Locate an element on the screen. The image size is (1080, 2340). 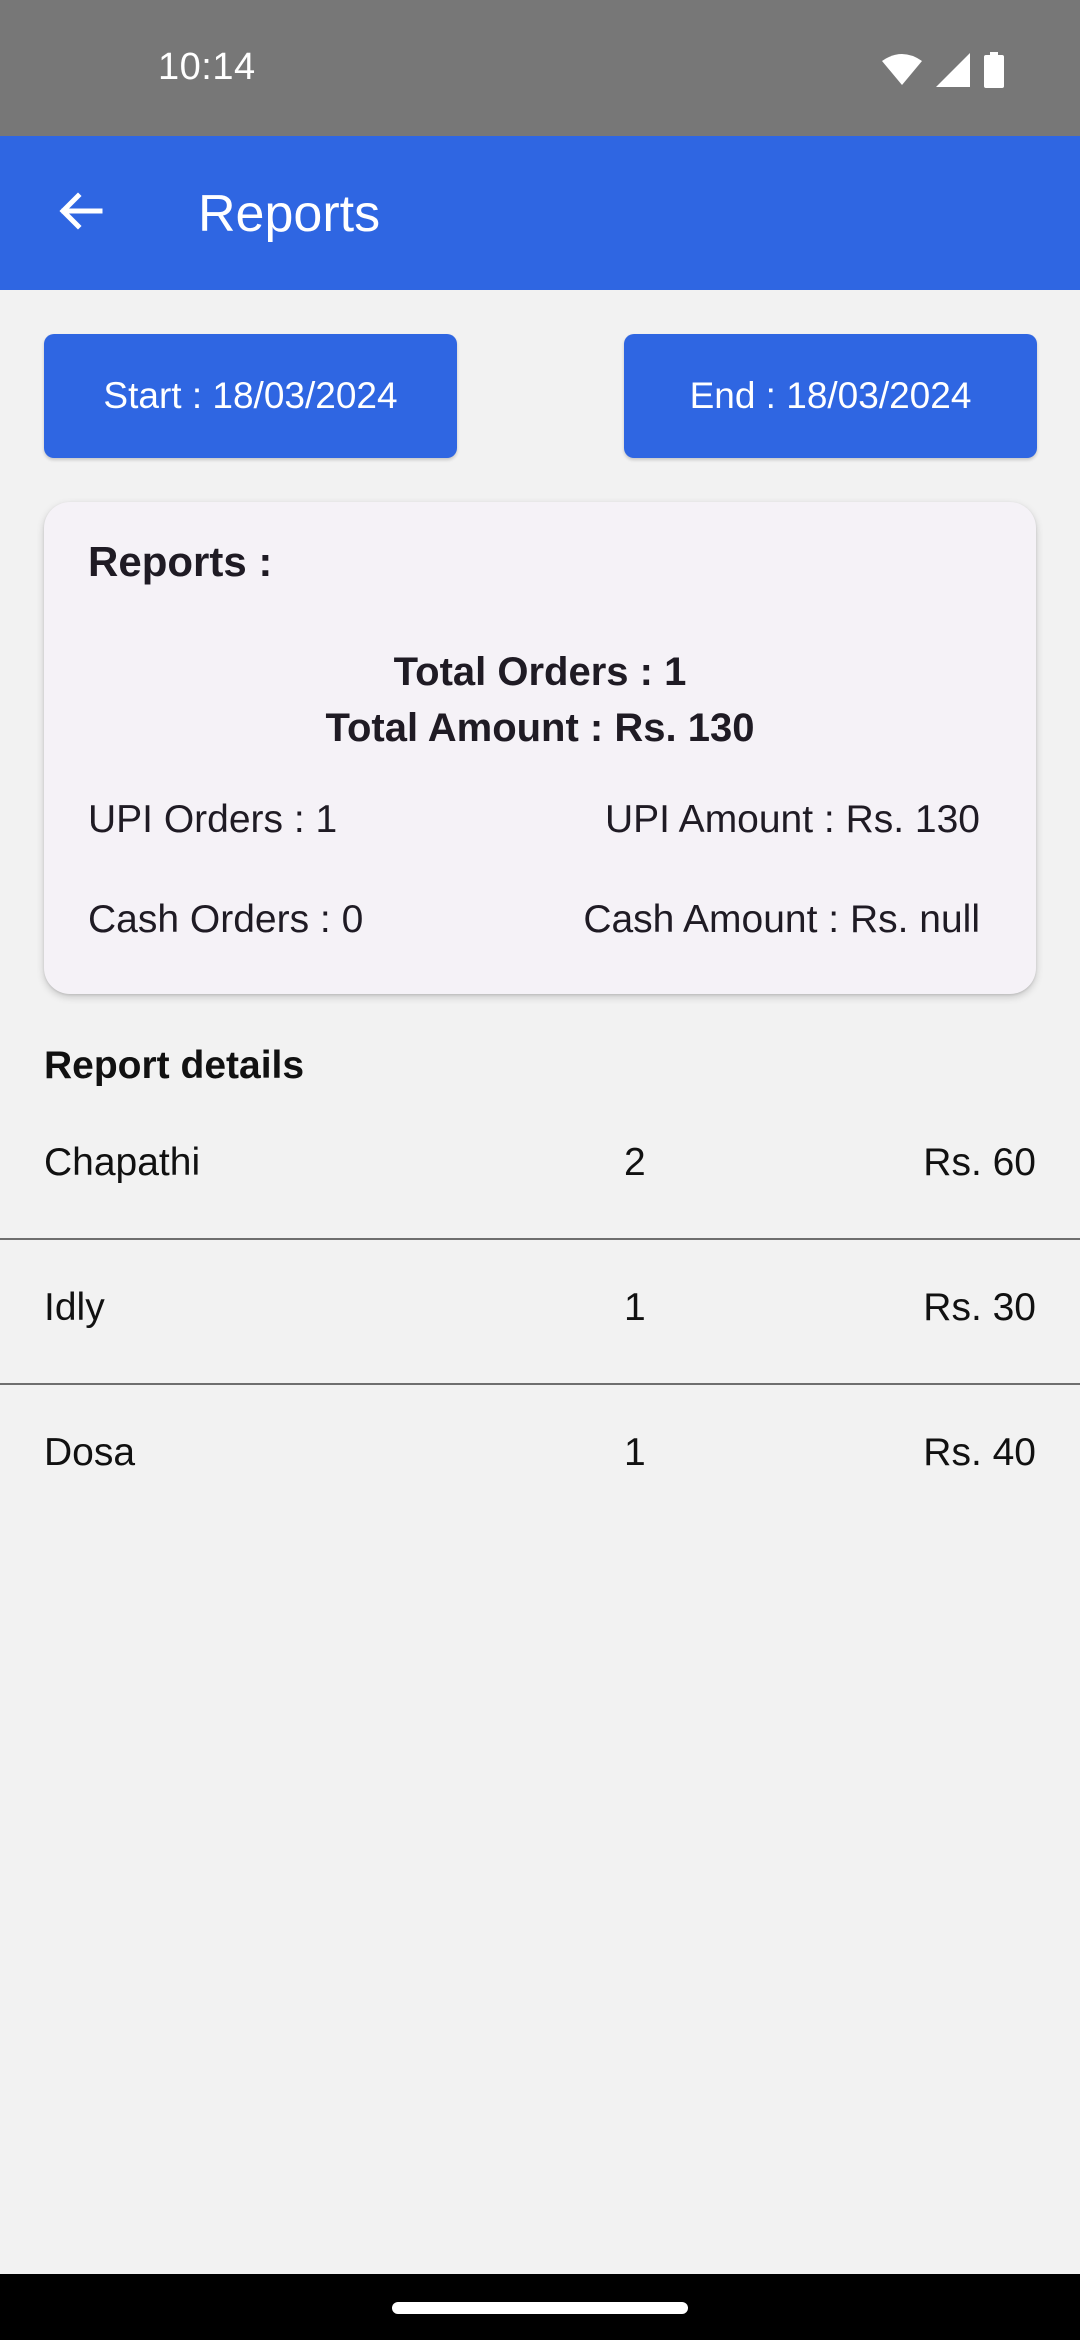
totals: Total Orders : 1 Total Amount : Rs. 130 is located at coordinates (540, 700).